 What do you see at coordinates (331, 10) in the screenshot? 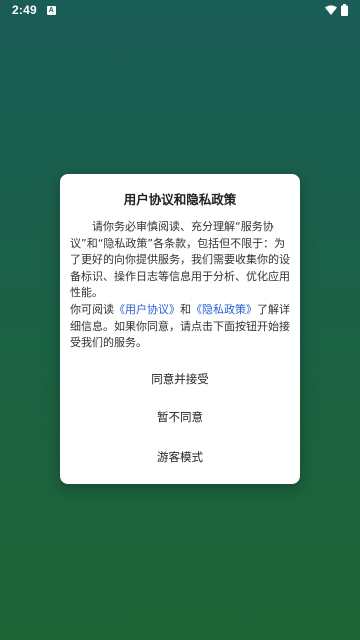
I see `wifi-icon` at bounding box center [331, 10].